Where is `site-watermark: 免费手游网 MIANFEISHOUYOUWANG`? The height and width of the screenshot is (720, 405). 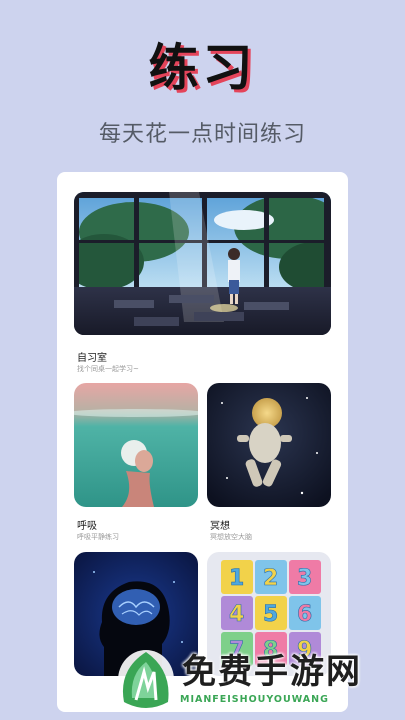
site-watermark: 免费手游网 MIANFEISHOUYOUWANG is located at coordinates (257, 680).